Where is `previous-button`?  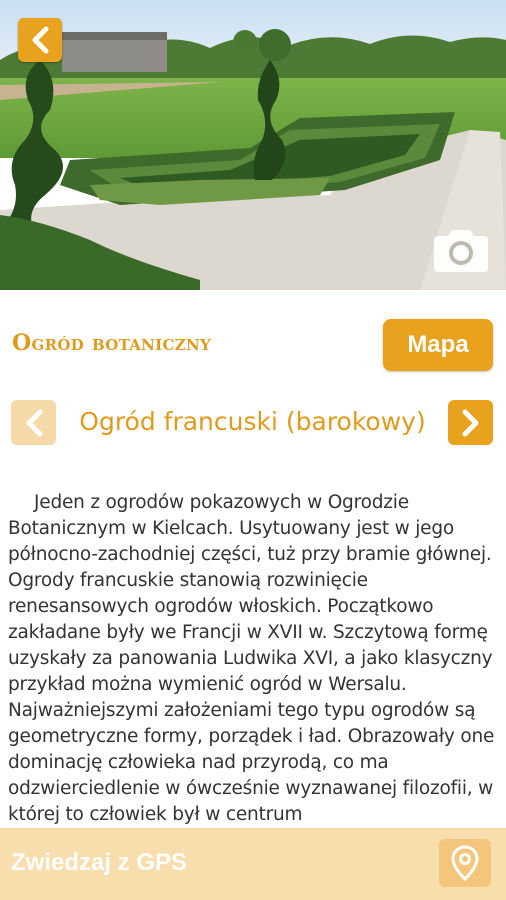 previous-button is located at coordinates (33, 422).